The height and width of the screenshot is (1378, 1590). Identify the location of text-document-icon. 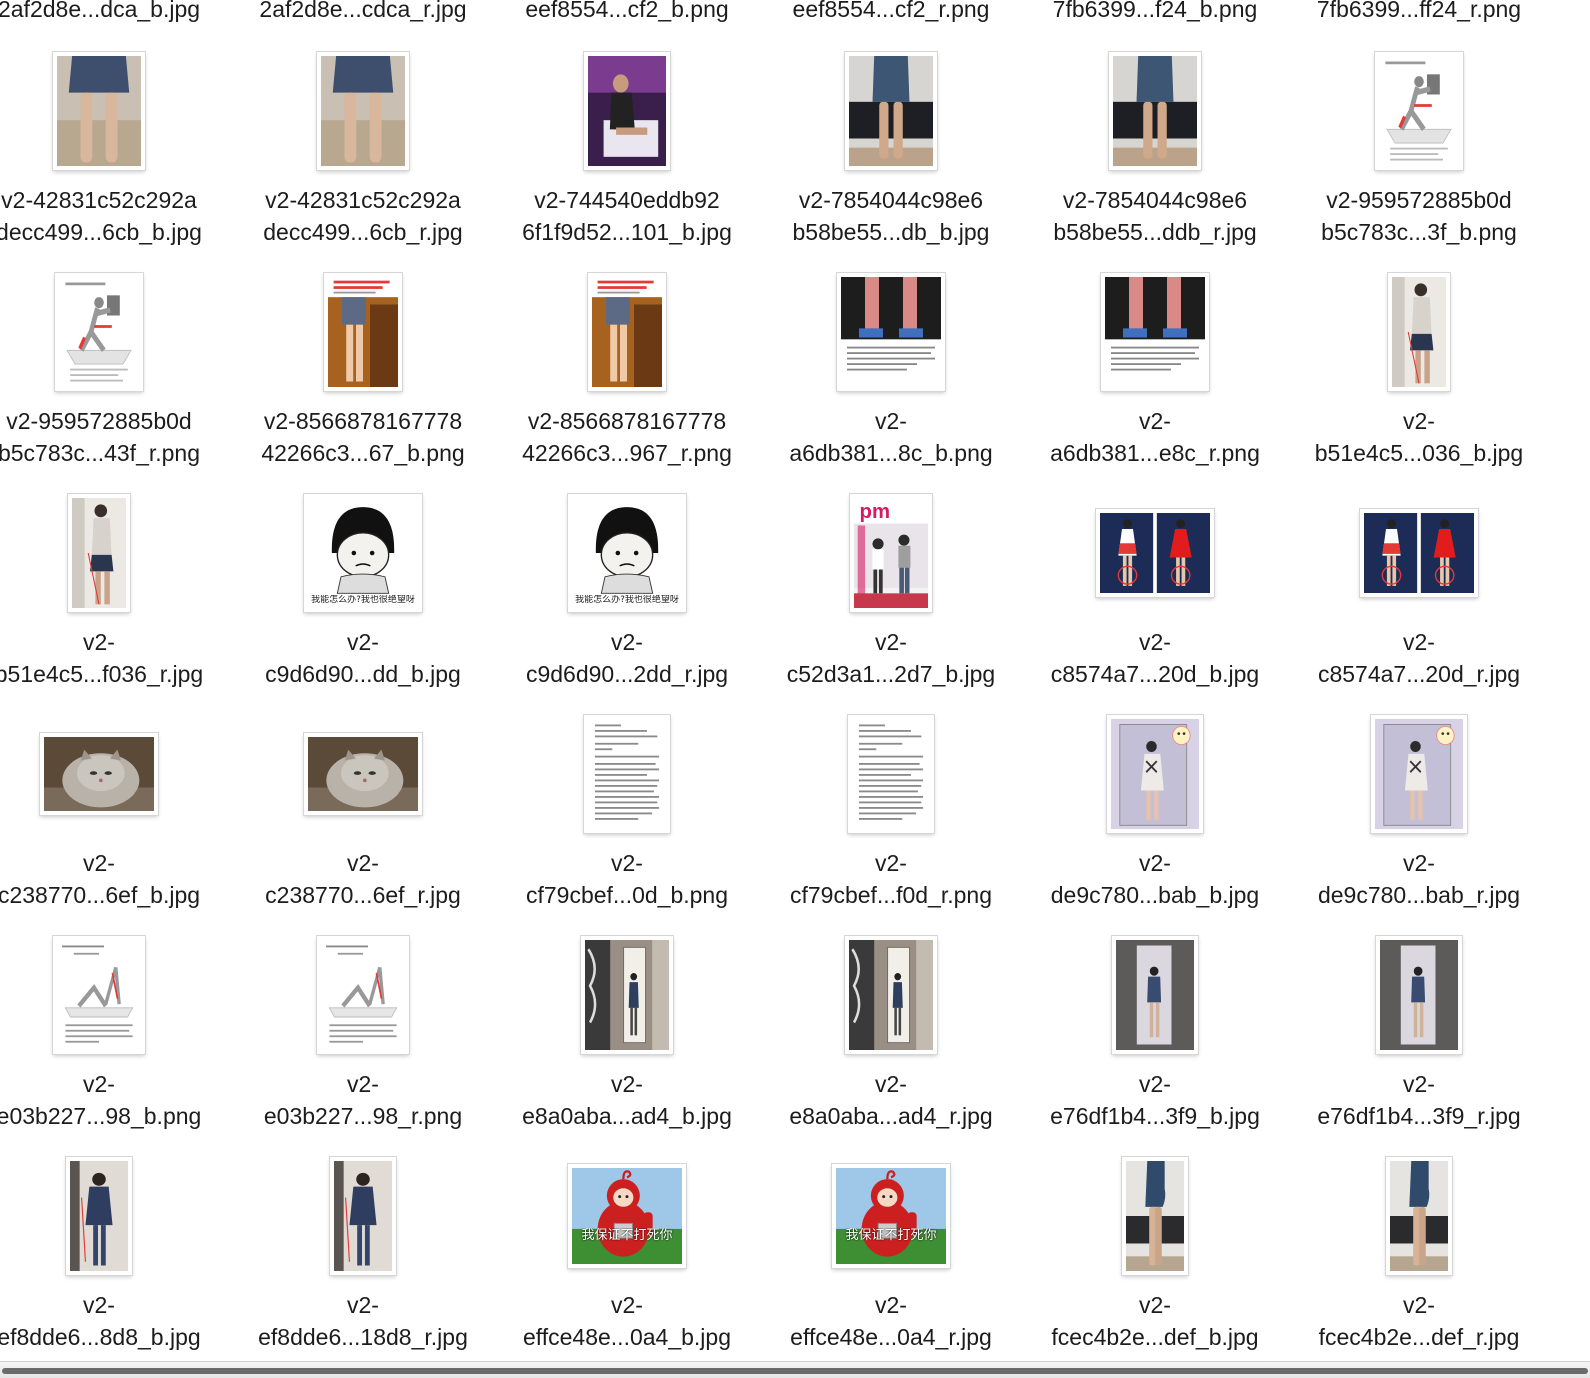
(891, 774).